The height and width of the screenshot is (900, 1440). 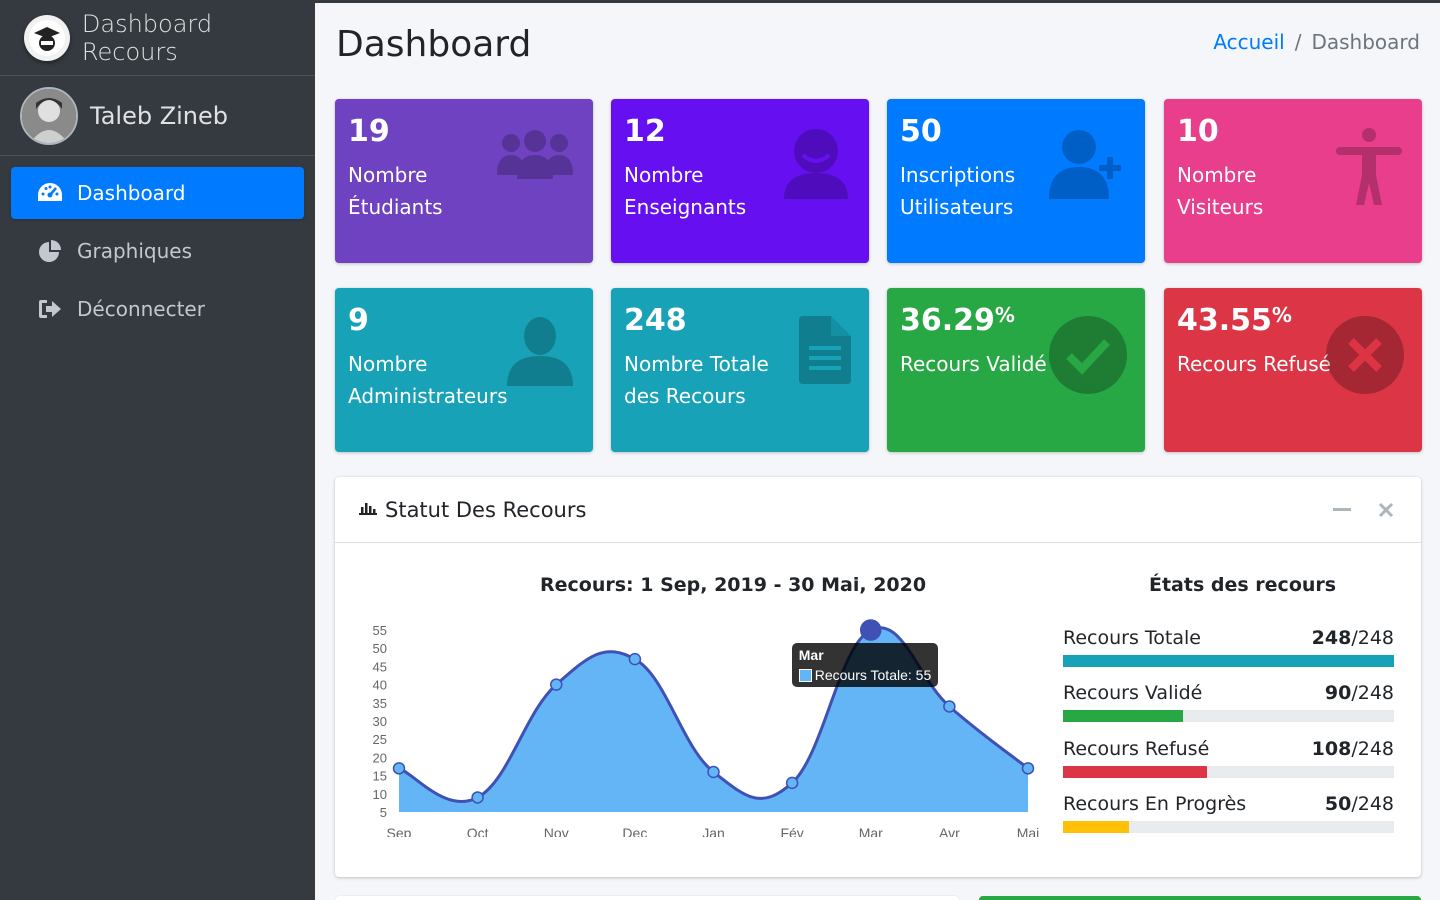 I want to click on tooltip-title: Mar, so click(x=811, y=655).